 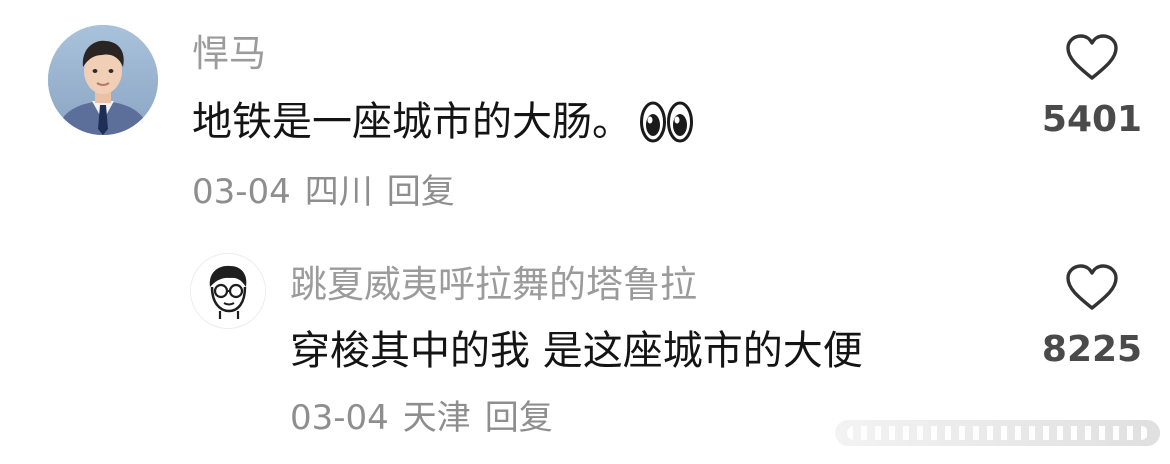 I want to click on comment-text: 地铁是一座城市的大肠。, so click(x=412, y=122).